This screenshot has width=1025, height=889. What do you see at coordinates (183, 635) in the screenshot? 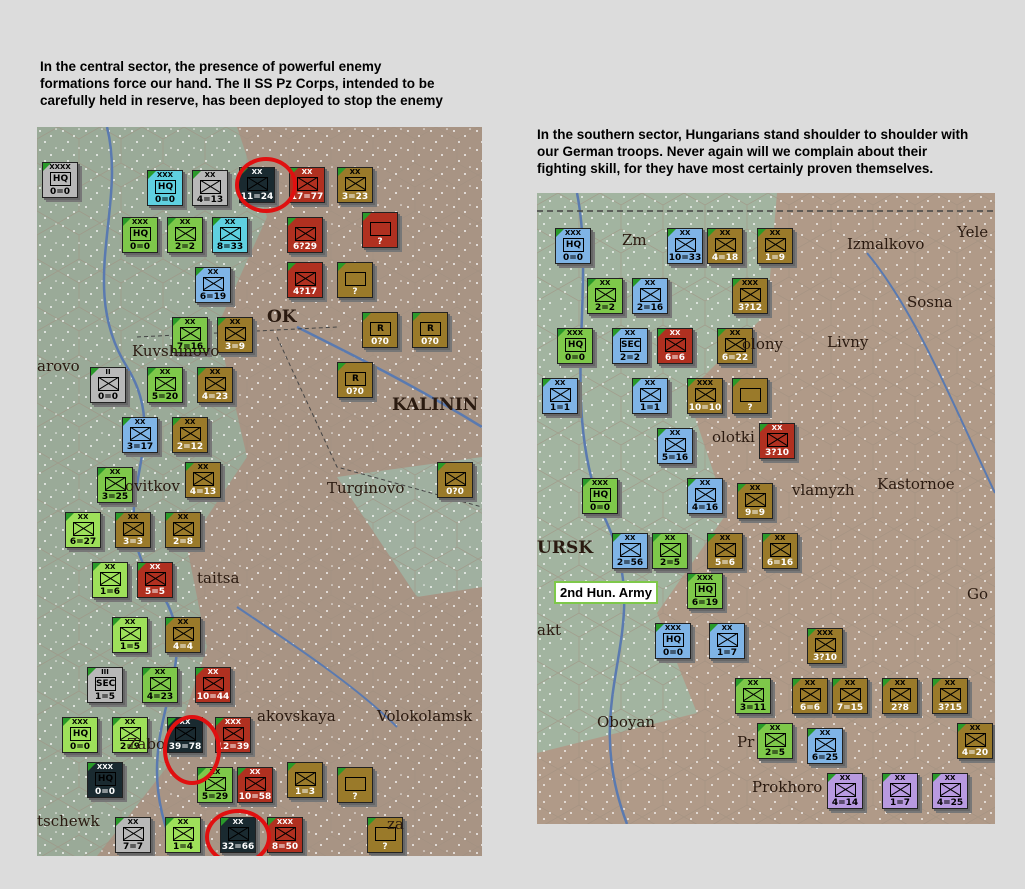
I see `central-unit-counter: XX 4=4` at bounding box center [183, 635].